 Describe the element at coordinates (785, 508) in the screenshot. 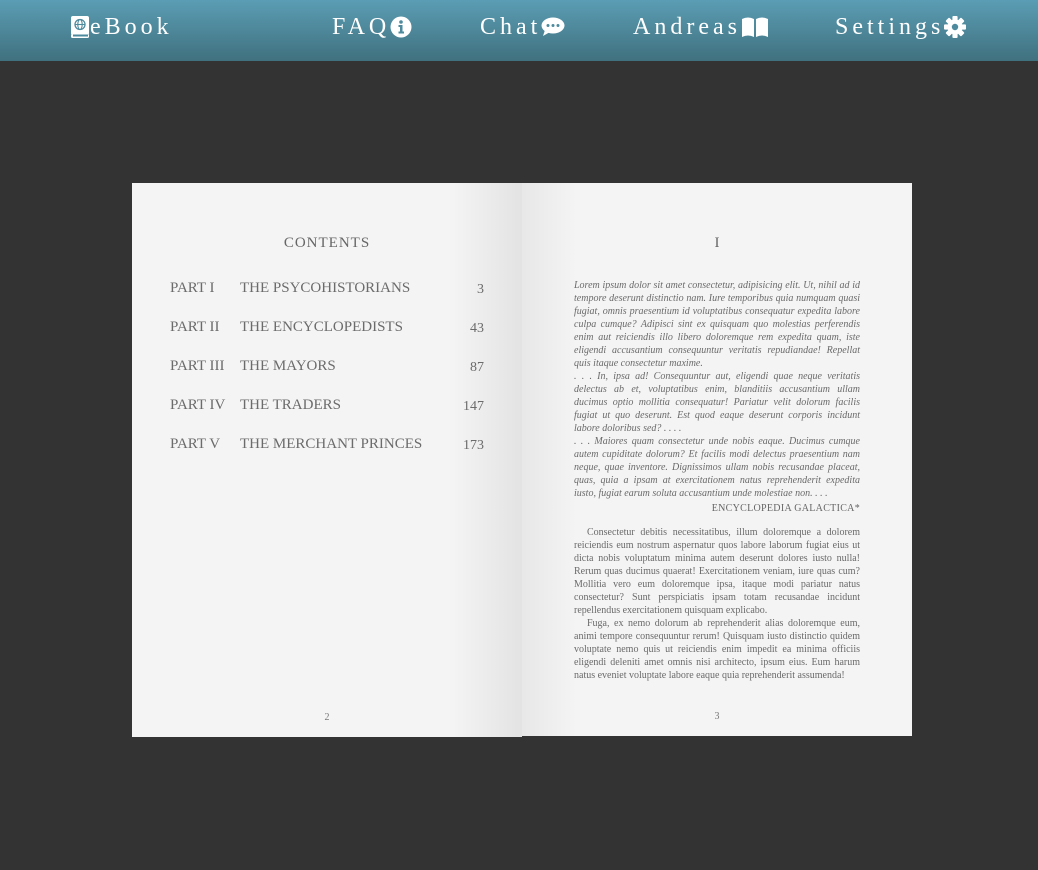

I see `epigraph-attribution: ENCYCLOPEDIA GALACTICA*` at that location.